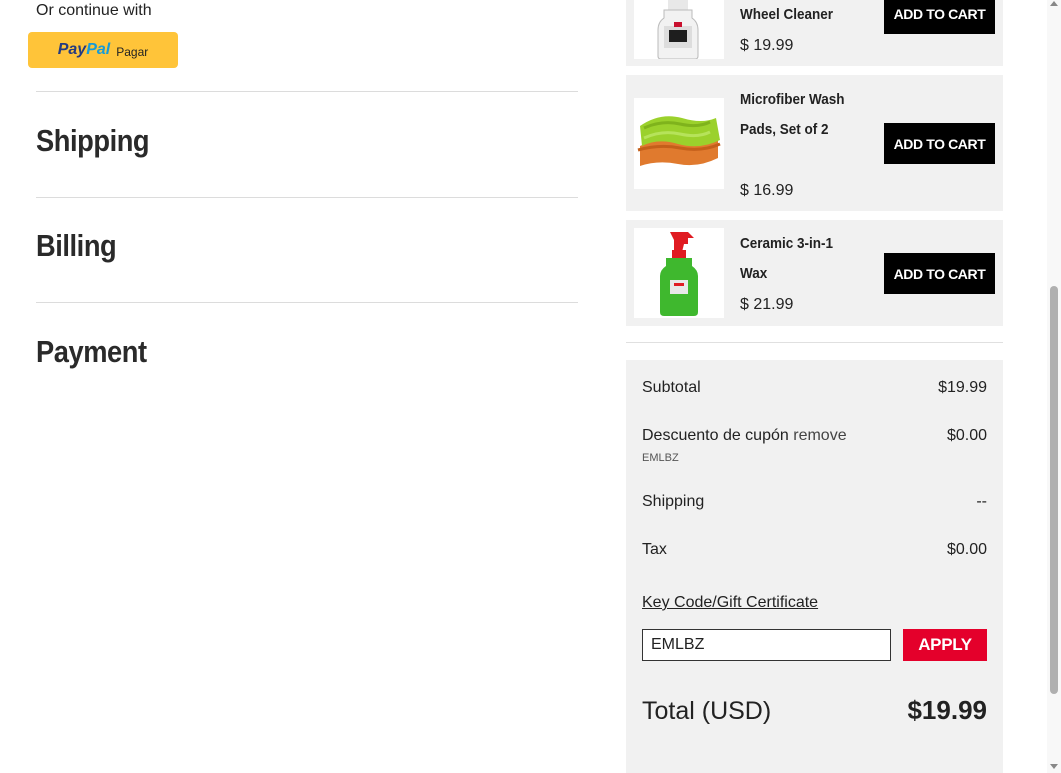 This screenshot has width=1061, height=773. I want to click on coupon-row: Descuento de cupón remove, so click(744, 436).